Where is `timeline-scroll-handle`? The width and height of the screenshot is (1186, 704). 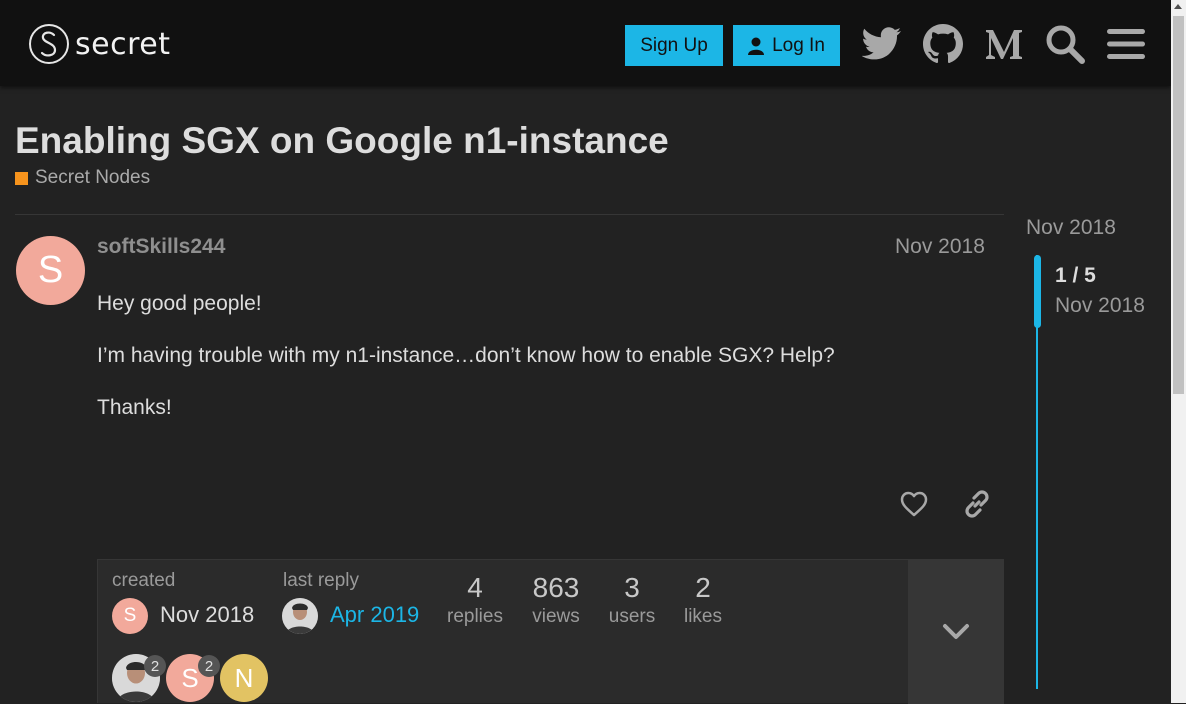
timeline-scroll-handle is located at coordinates (1037, 291).